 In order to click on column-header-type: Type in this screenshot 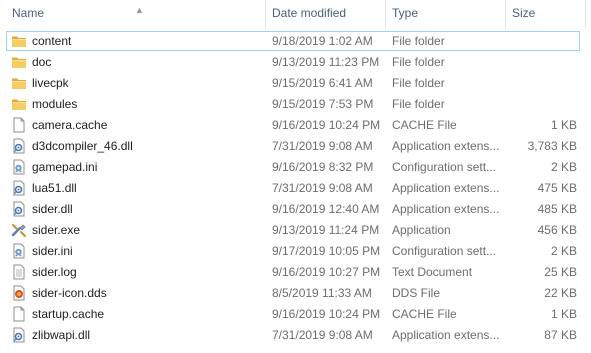, I will do `click(445, 14)`.